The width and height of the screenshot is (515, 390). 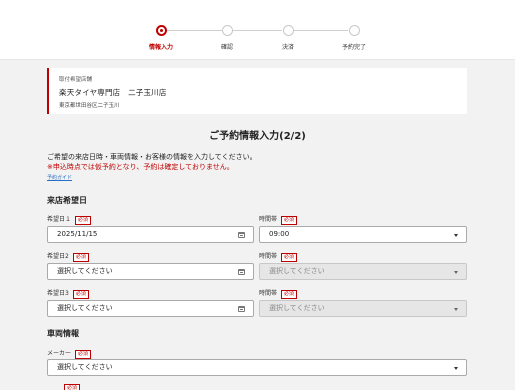 What do you see at coordinates (67, 200) in the screenshot?
I see `section-title-visit-date: 来店希望日` at bounding box center [67, 200].